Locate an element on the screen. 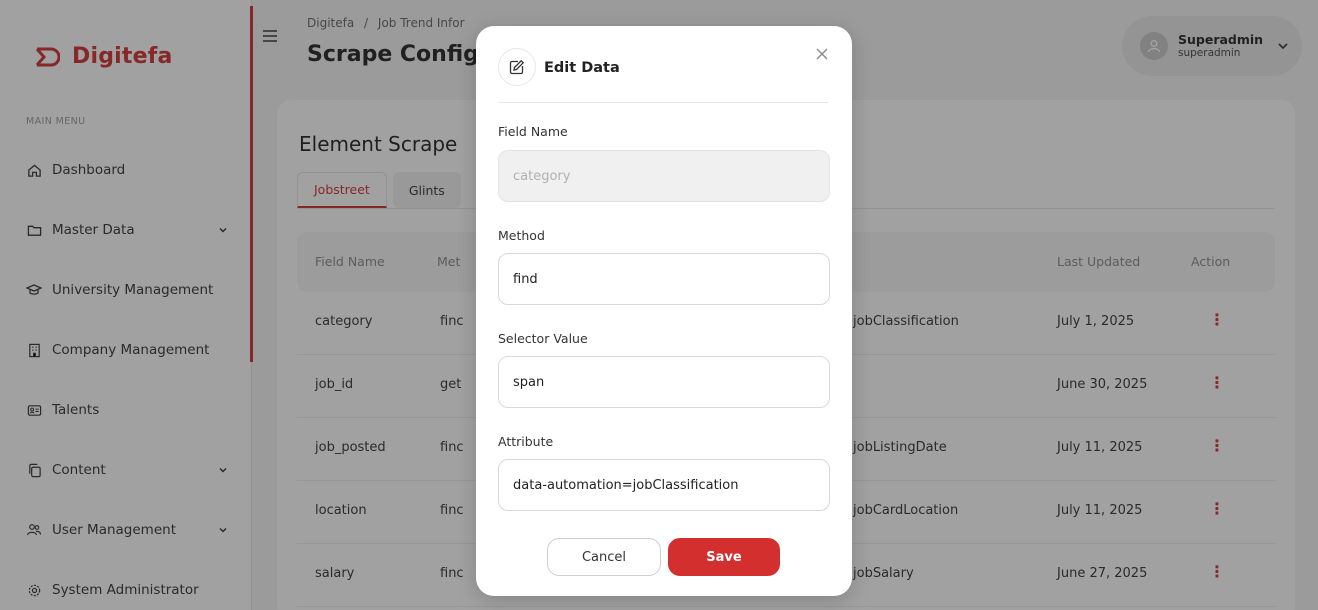 The height and width of the screenshot is (610, 1318). method-label: Method is located at coordinates (521, 235).